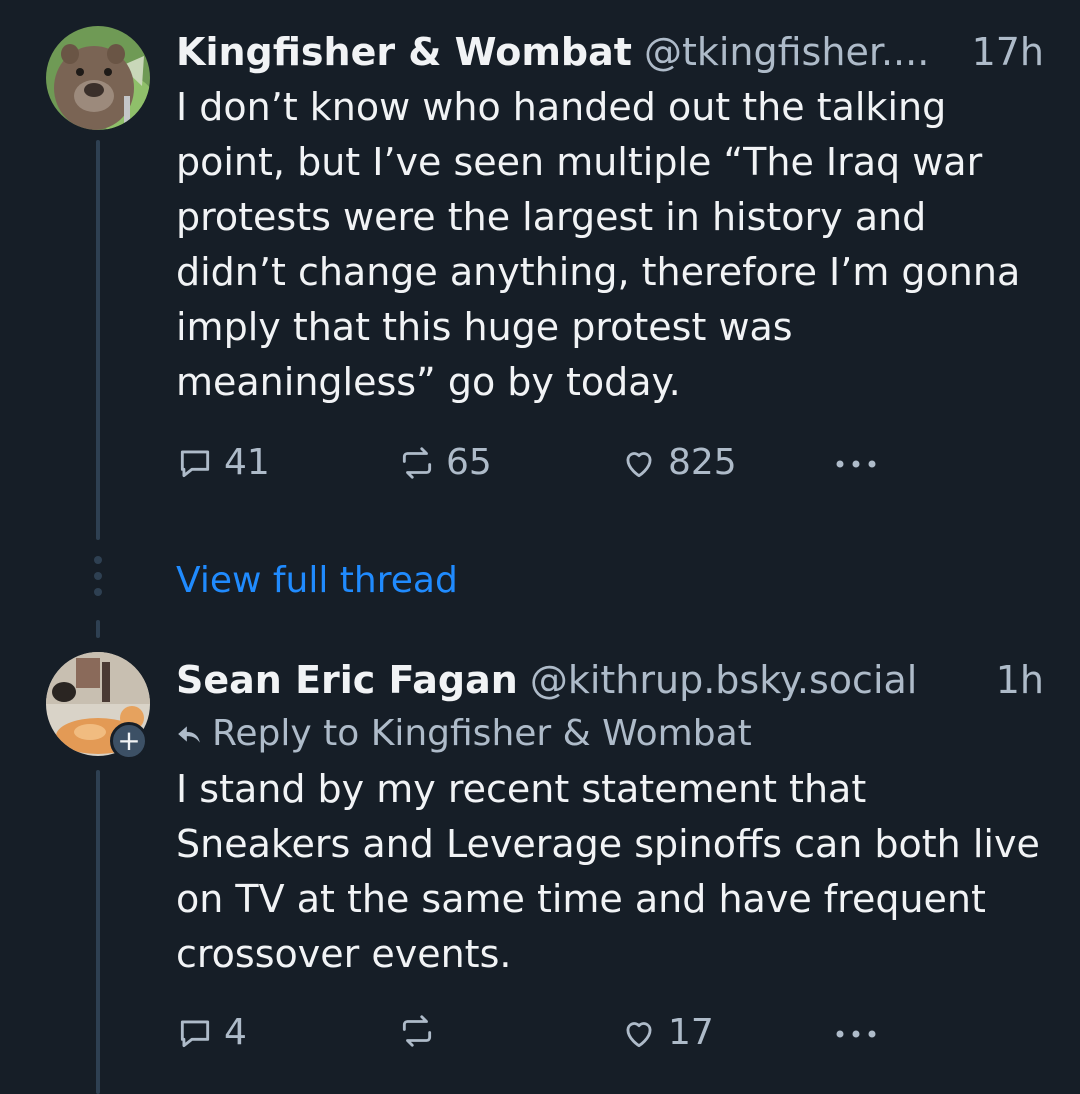 This screenshot has width=1080, height=1094. Describe the element at coordinates (189, 734) in the screenshot. I see `reply-arrow-icon` at that location.